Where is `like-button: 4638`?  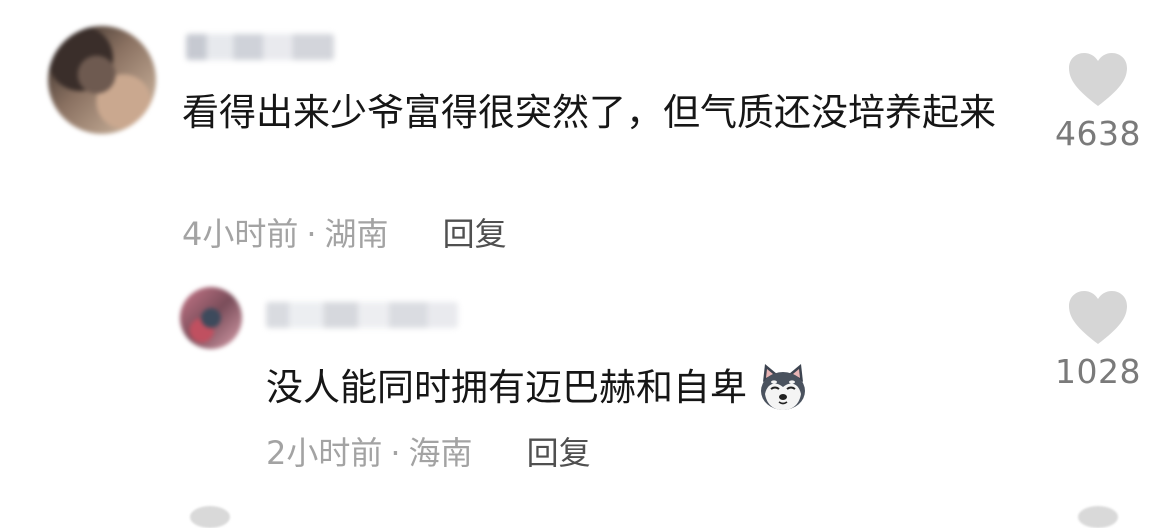
like-button: 4638 is located at coordinates (1098, 103).